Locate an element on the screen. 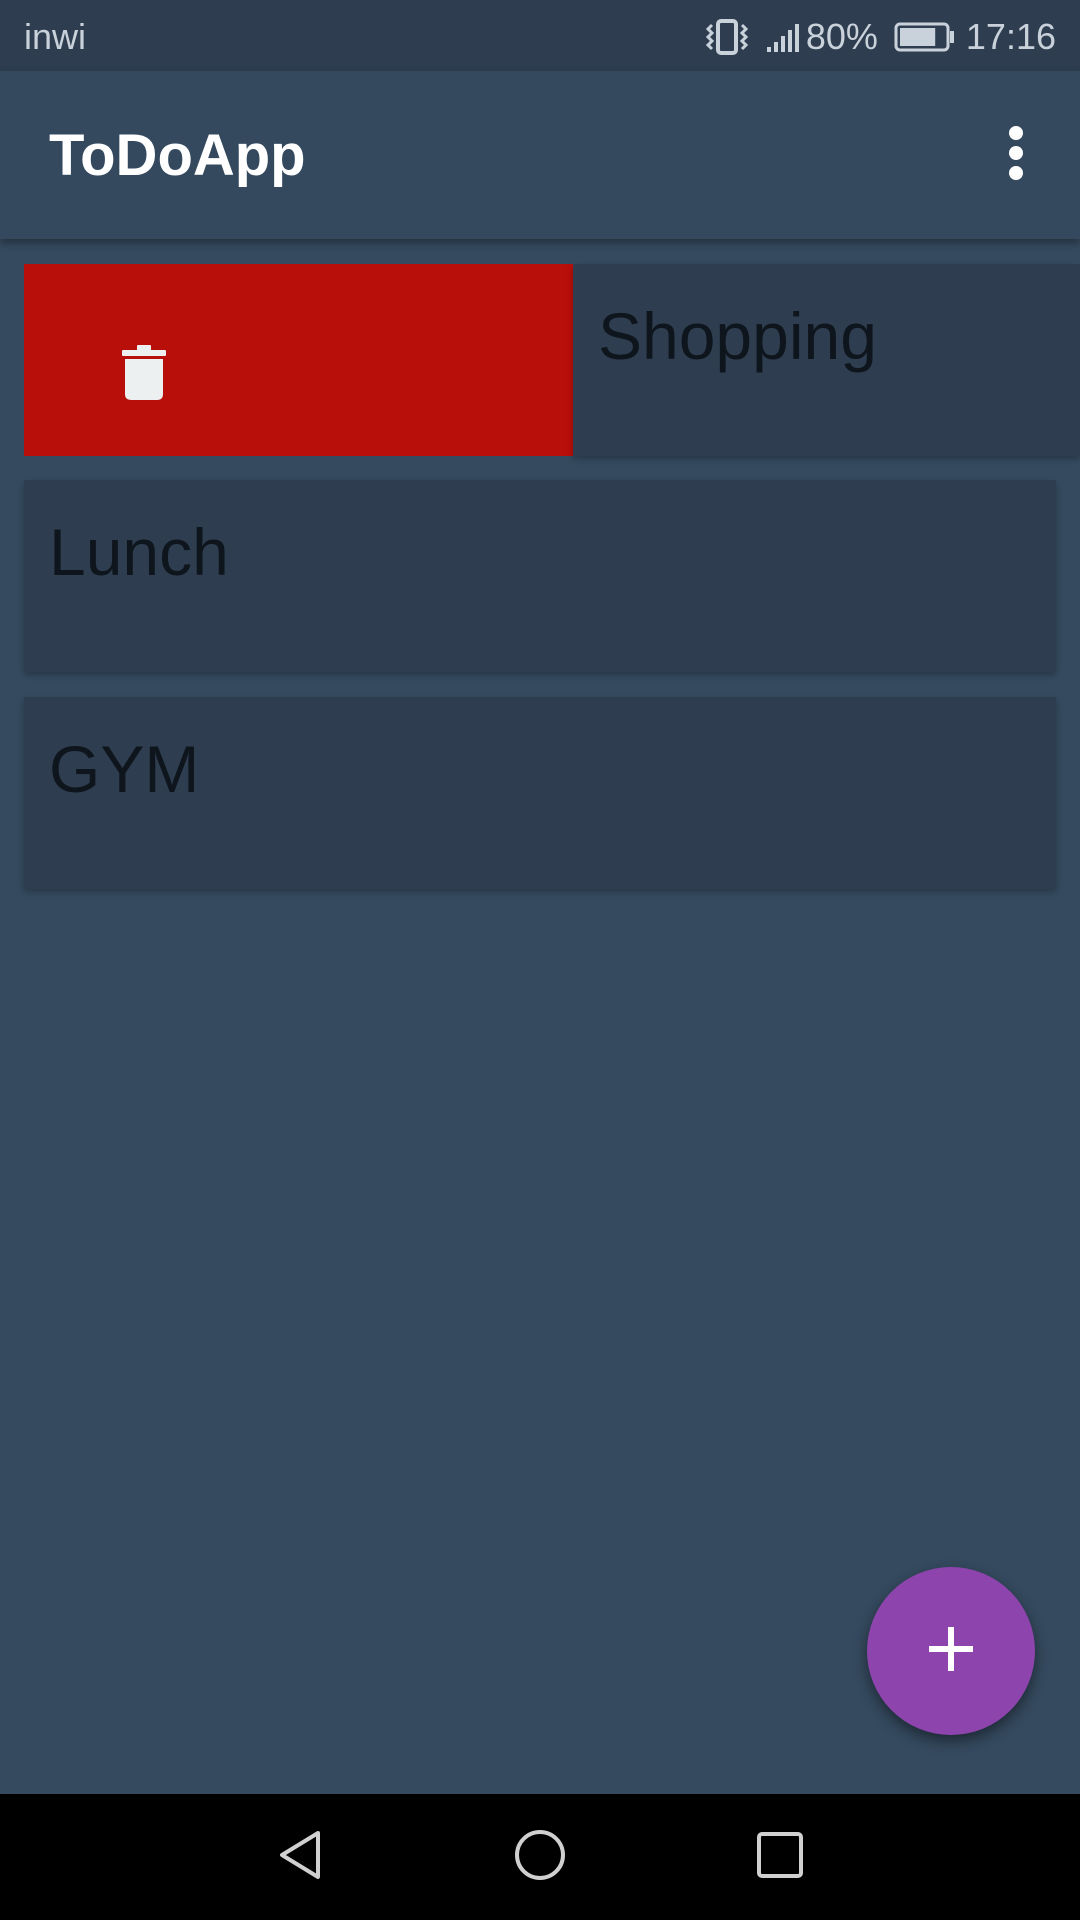 This screenshot has width=1080, height=1920. add-todo-button is located at coordinates (951, 1651).